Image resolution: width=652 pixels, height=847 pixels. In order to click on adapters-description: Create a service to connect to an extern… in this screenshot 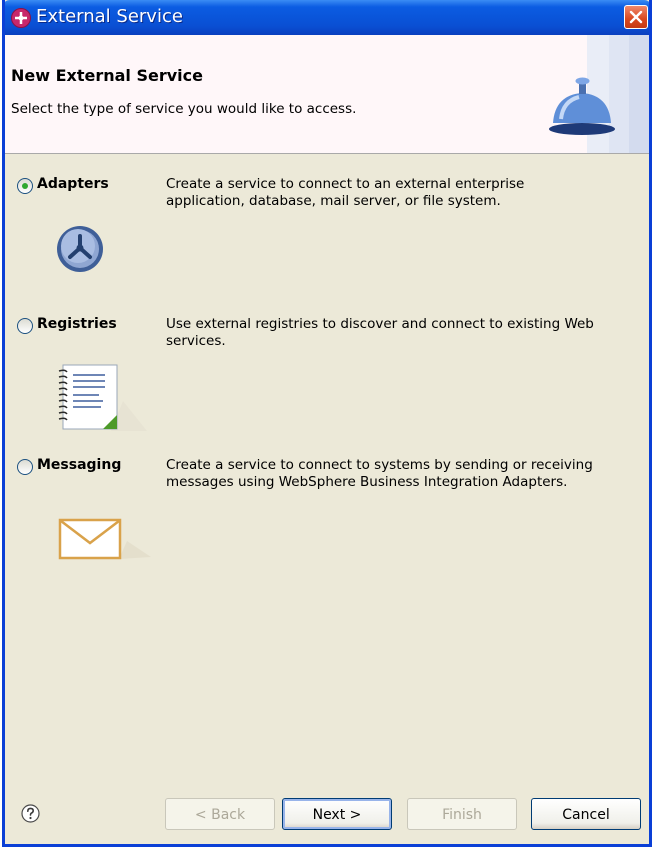, I will do `click(345, 193)`.